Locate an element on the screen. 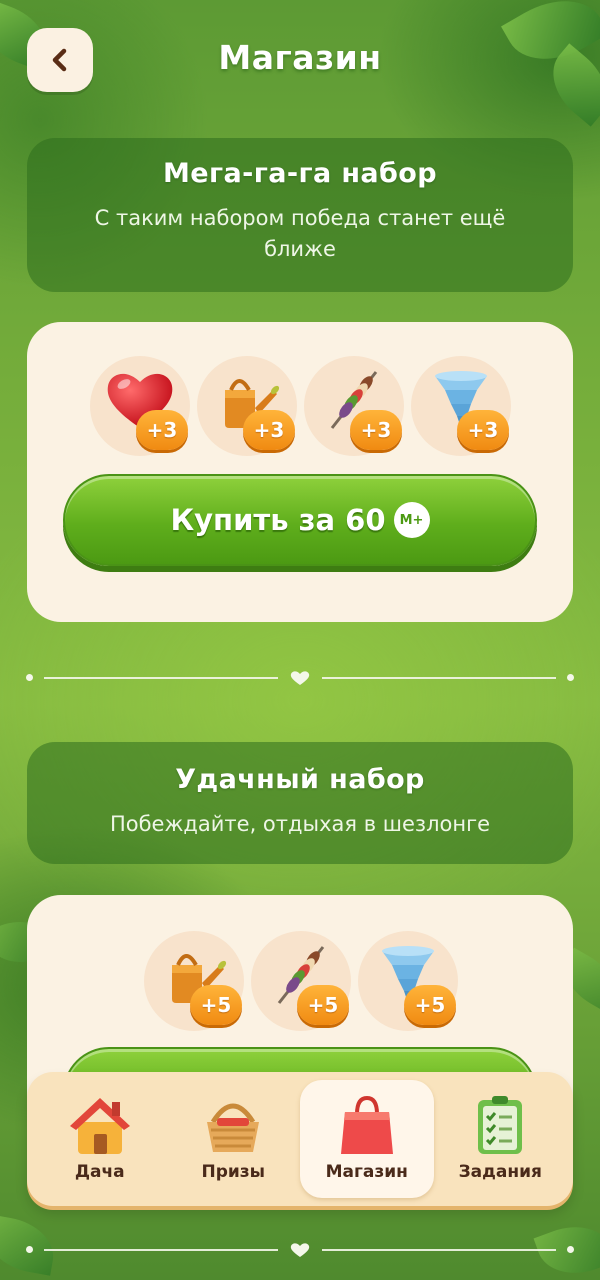 The height and width of the screenshot is (1280, 600). bundle-1-description: С таким набором победа станет ещё ближе is located at coordinates (300, 233).